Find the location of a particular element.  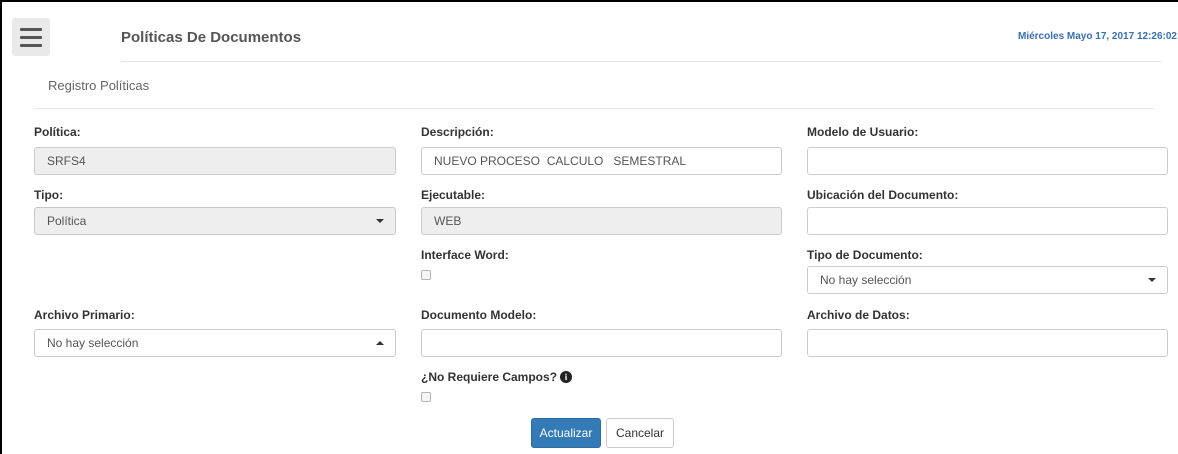

no-requiere-campos-label: ¿No Requiere Campos? is located at coordinates (489, 377).